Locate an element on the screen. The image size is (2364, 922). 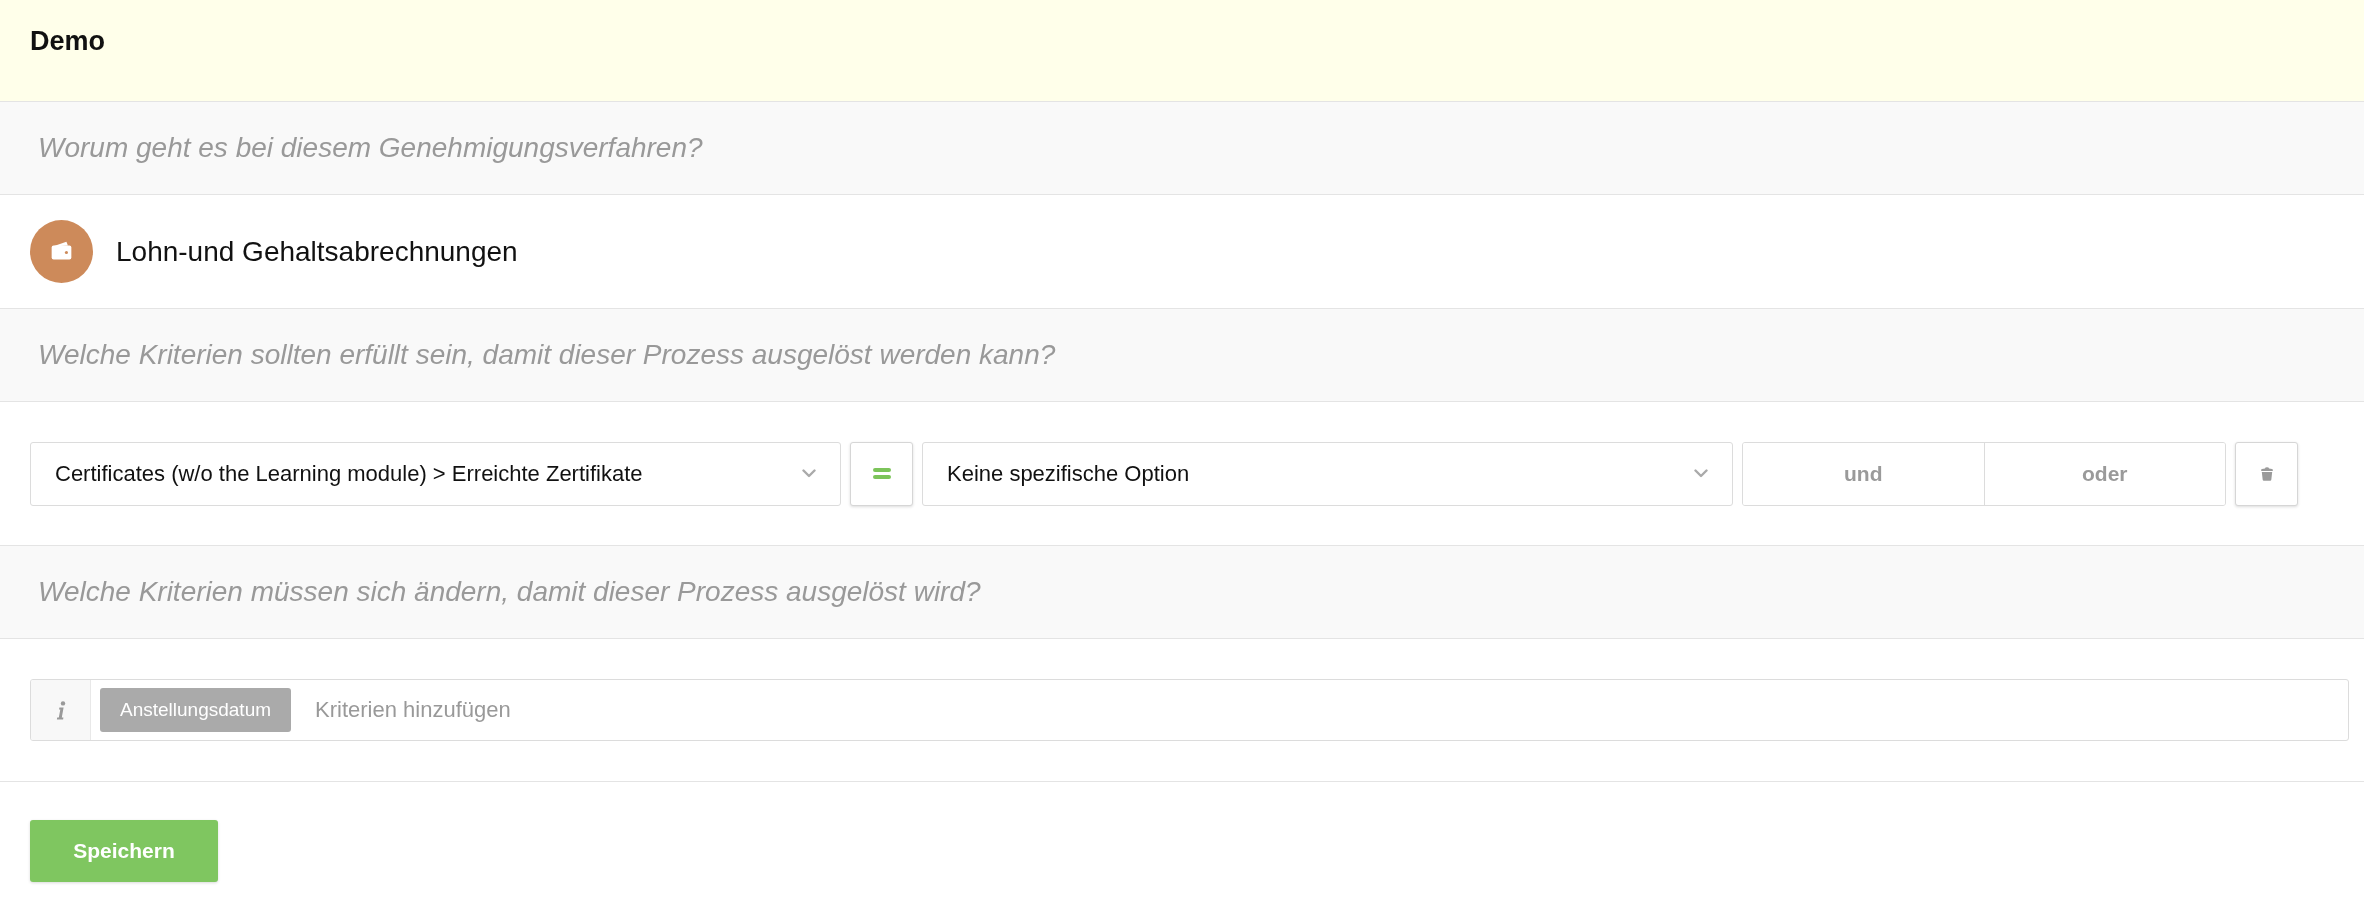
save-button: Speichern is located at coordinates (124, 851).